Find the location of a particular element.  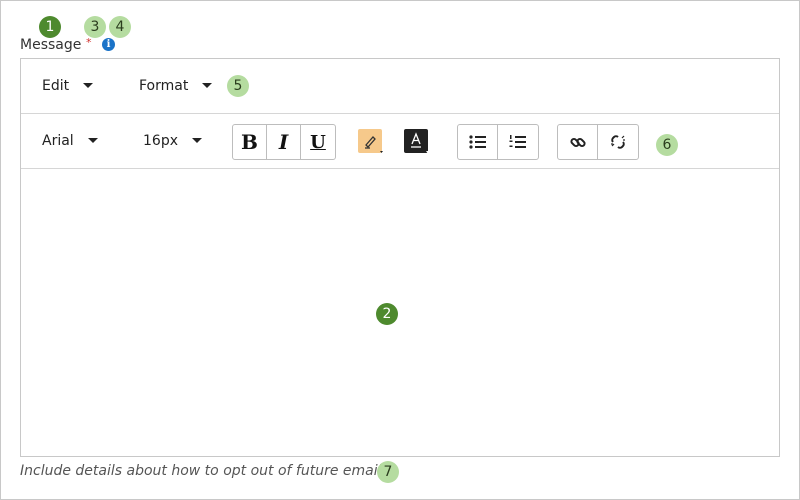

highlighter-icon is located at coordinates (370, 141).